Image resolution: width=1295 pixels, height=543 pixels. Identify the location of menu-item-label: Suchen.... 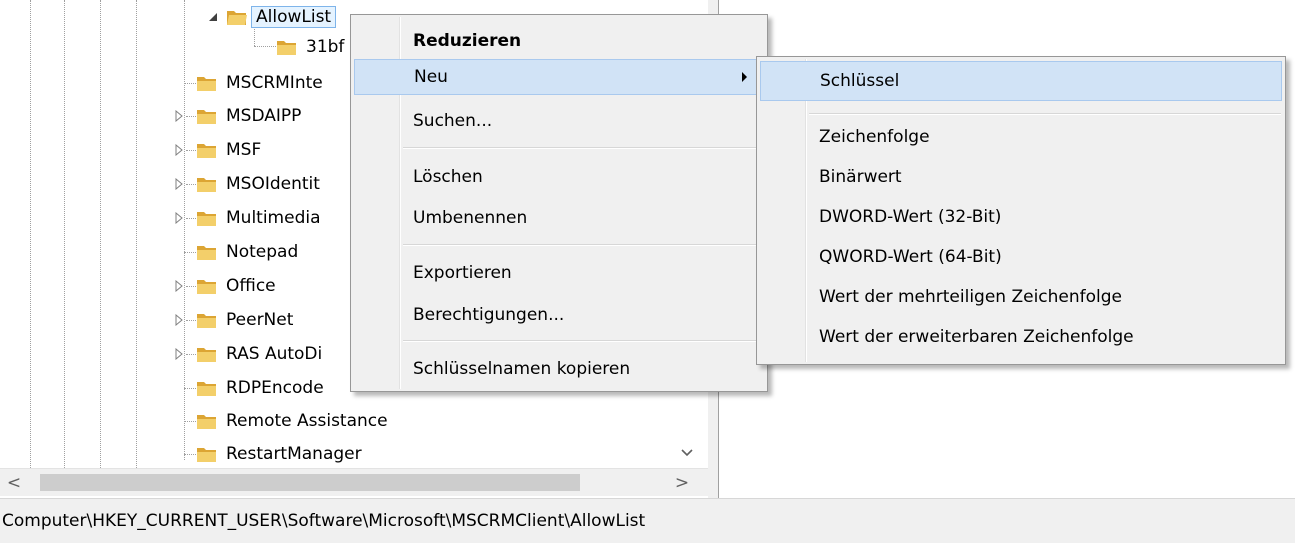
(453, 121).